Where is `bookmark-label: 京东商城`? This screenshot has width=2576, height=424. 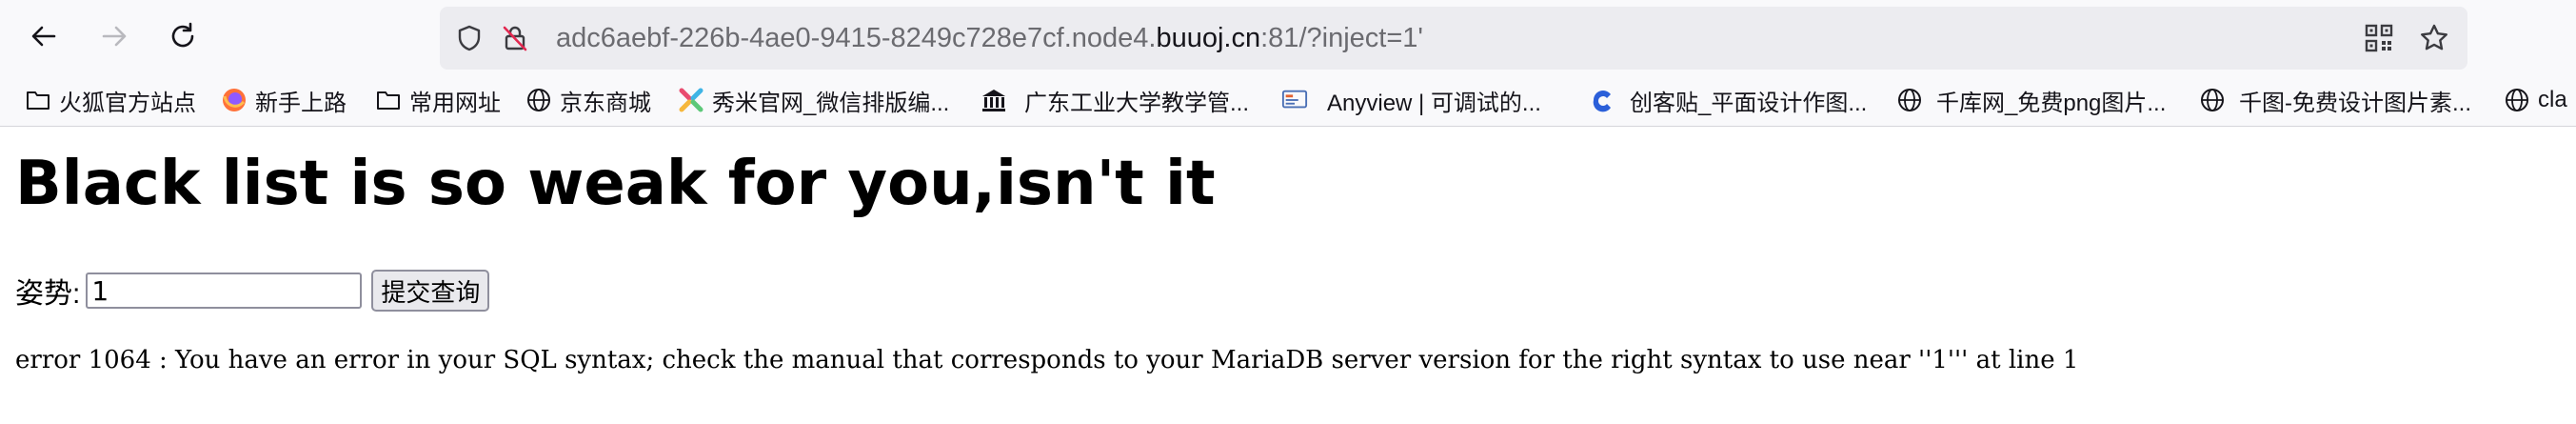 bookmark-label: 京东商城 is located at coordinates (605, 103).